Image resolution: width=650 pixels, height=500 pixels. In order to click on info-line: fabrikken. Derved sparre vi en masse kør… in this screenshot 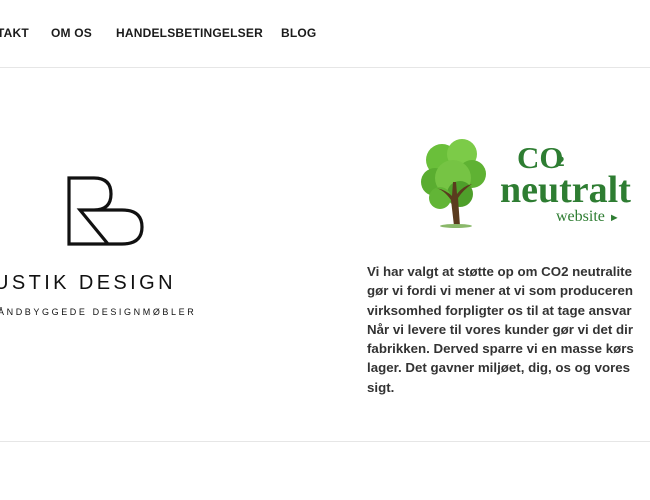, I will do `click(500, 349)`.